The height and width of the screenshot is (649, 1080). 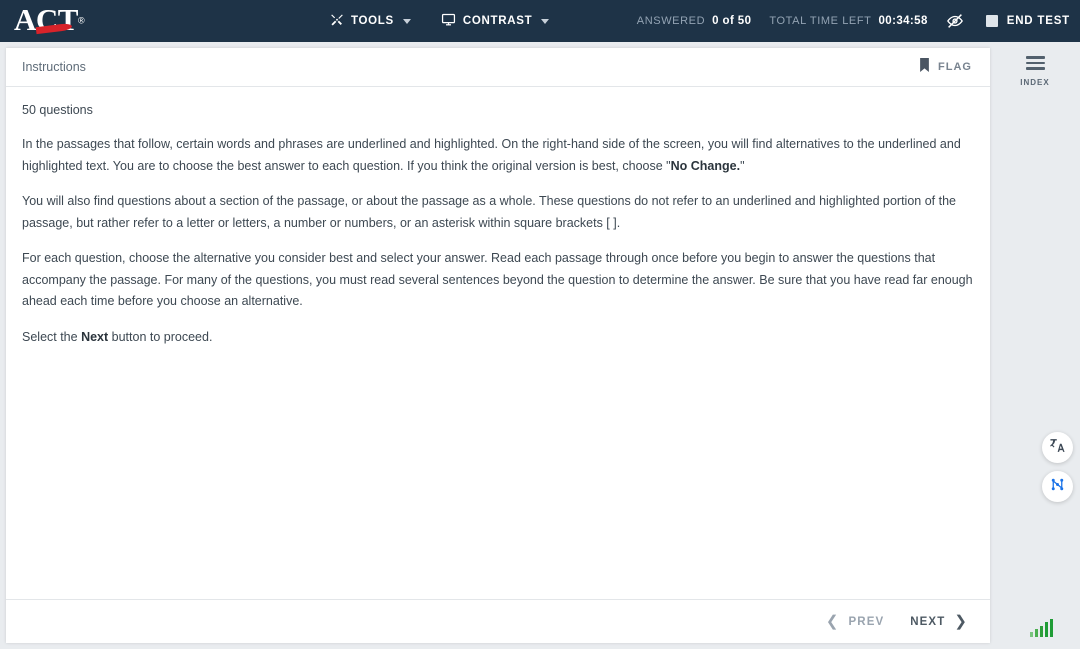 I want to click on translate-icon, so click(x=1057, y=448).